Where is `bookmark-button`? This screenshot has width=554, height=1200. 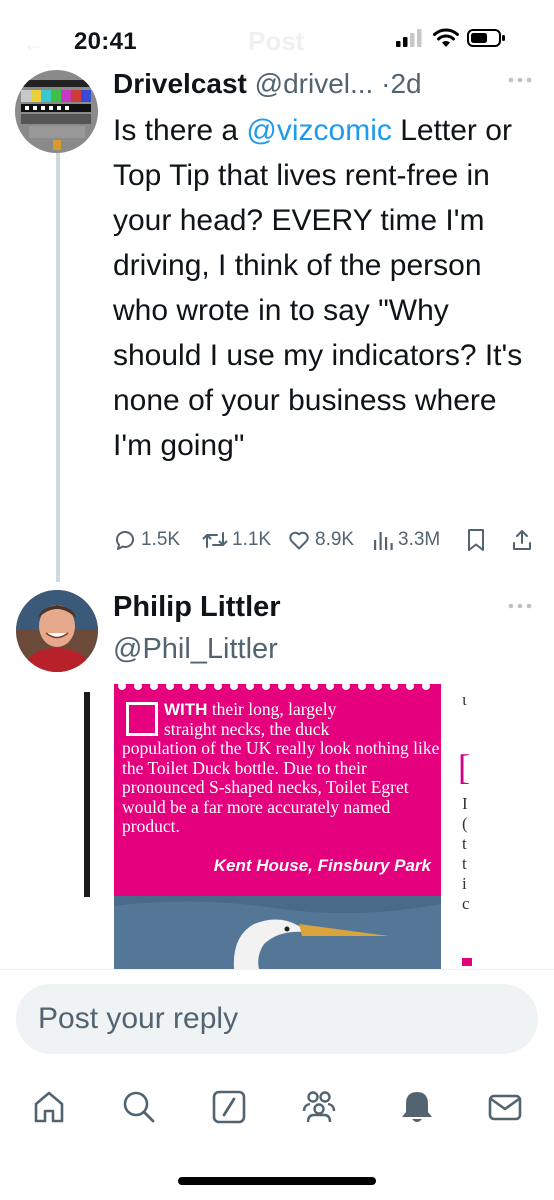 bookmark-button is located at coordinates (476, 540).